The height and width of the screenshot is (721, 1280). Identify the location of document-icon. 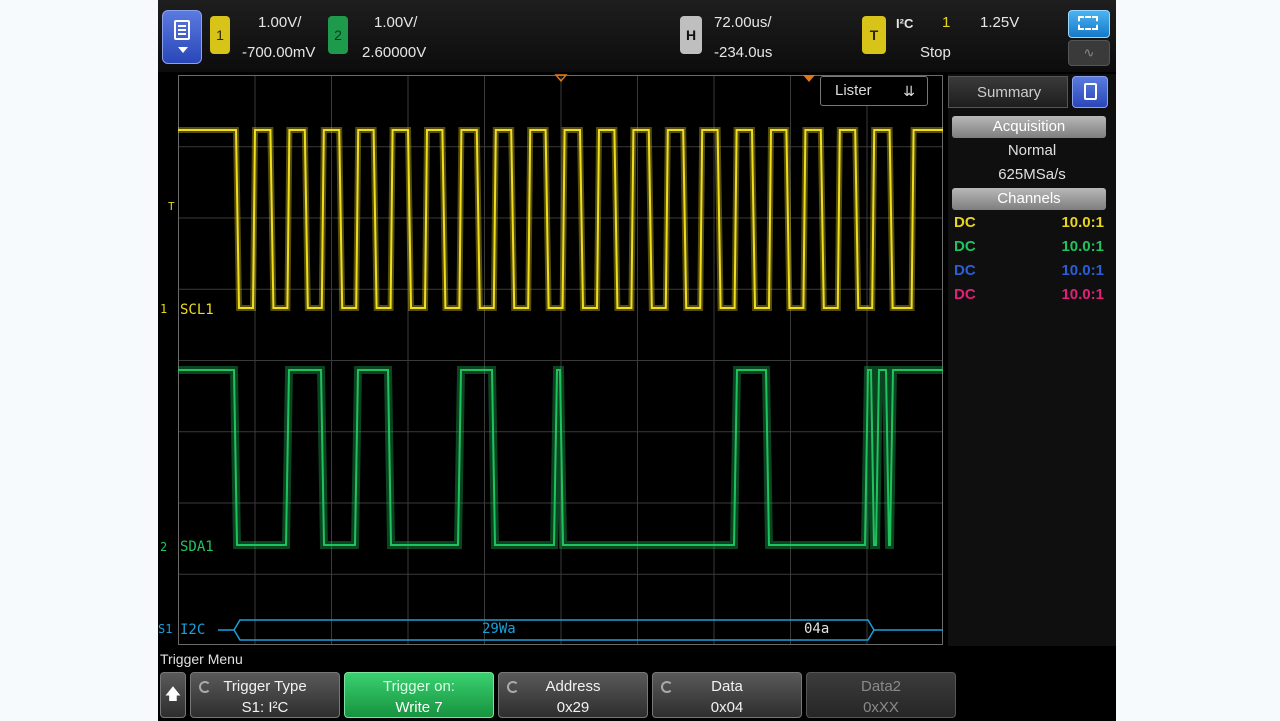
(1090, 91).